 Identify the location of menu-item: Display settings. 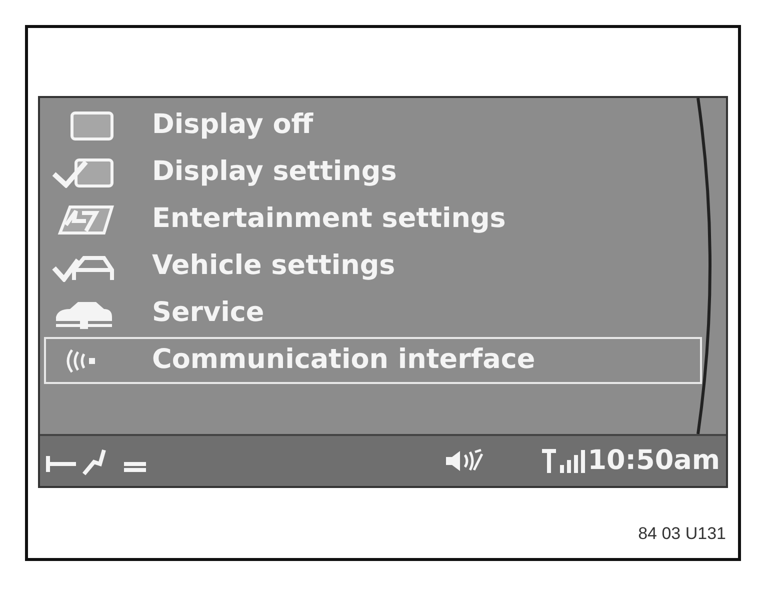
(373, 172).